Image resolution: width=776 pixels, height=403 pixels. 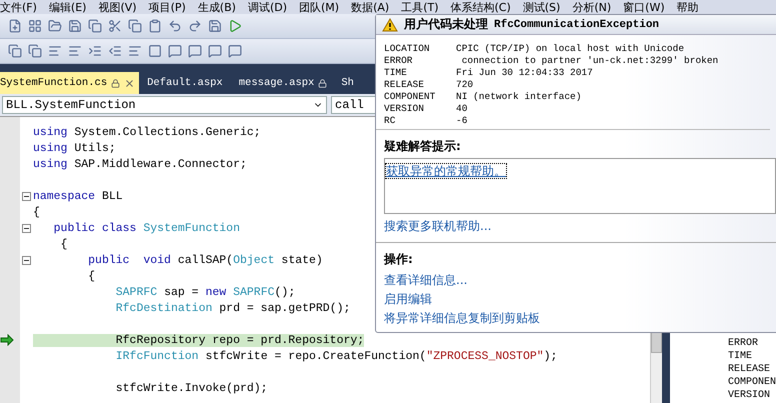 I want to click on menu-item: 帮助, so click(x=687, y=7).